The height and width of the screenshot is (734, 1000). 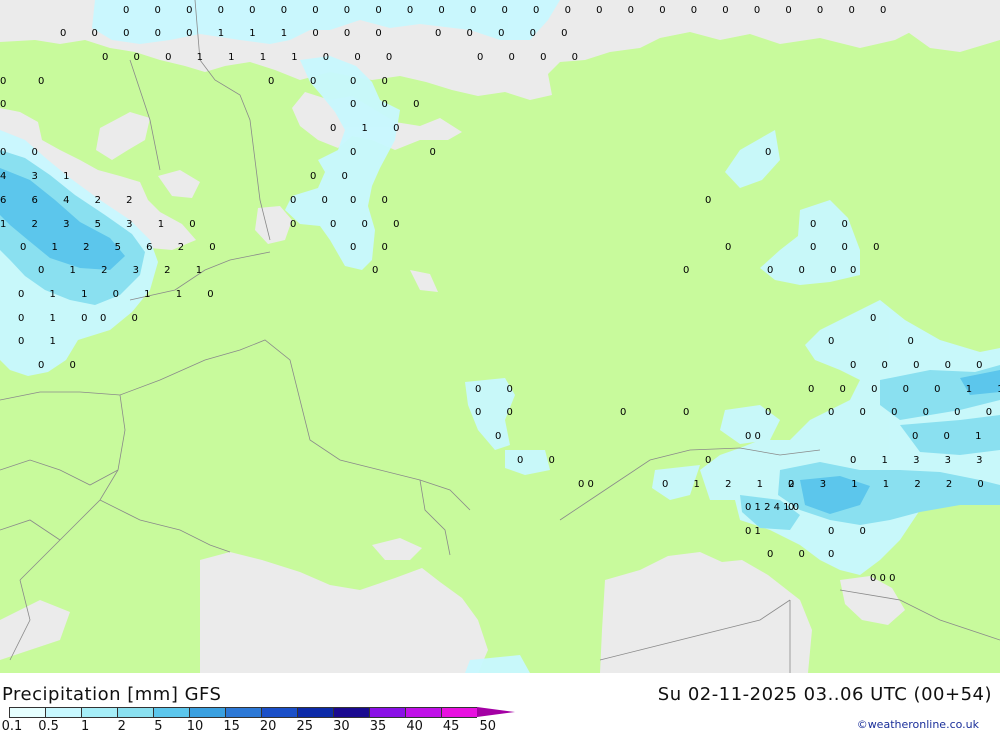 I want to click on legend-tick-label: 45, so click(x=451, y=726).